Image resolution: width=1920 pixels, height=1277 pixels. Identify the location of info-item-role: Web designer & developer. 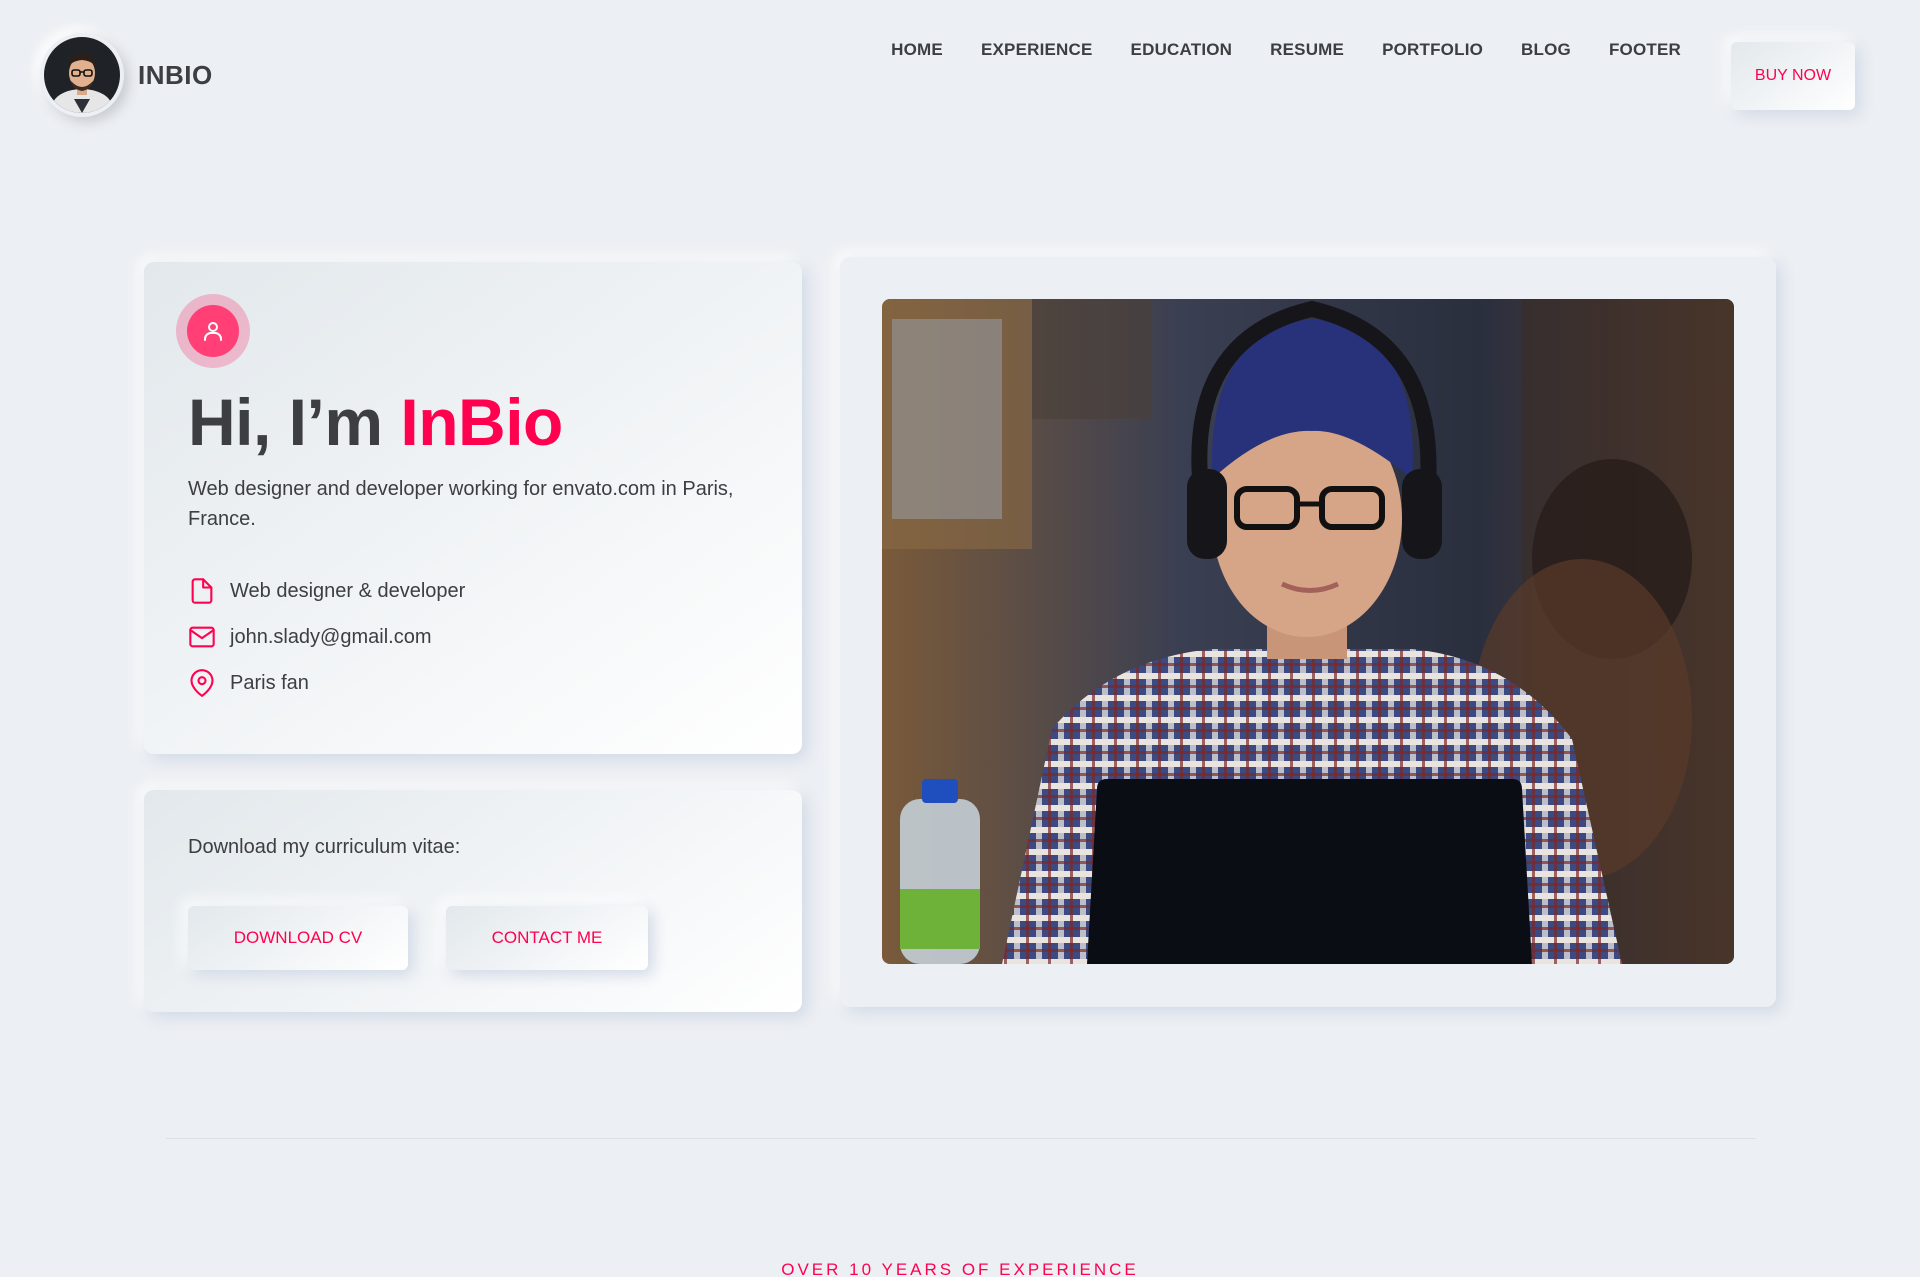
(326, 591).